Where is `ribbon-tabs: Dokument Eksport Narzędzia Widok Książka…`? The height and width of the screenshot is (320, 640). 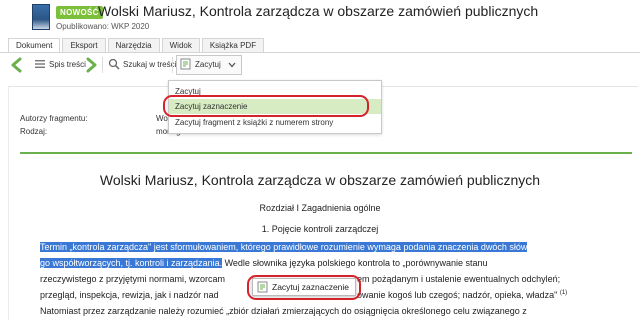 ribbon-tabs: Dokument Eksport Narzędzia Widok Książka… is located at coordinates (137, 45).